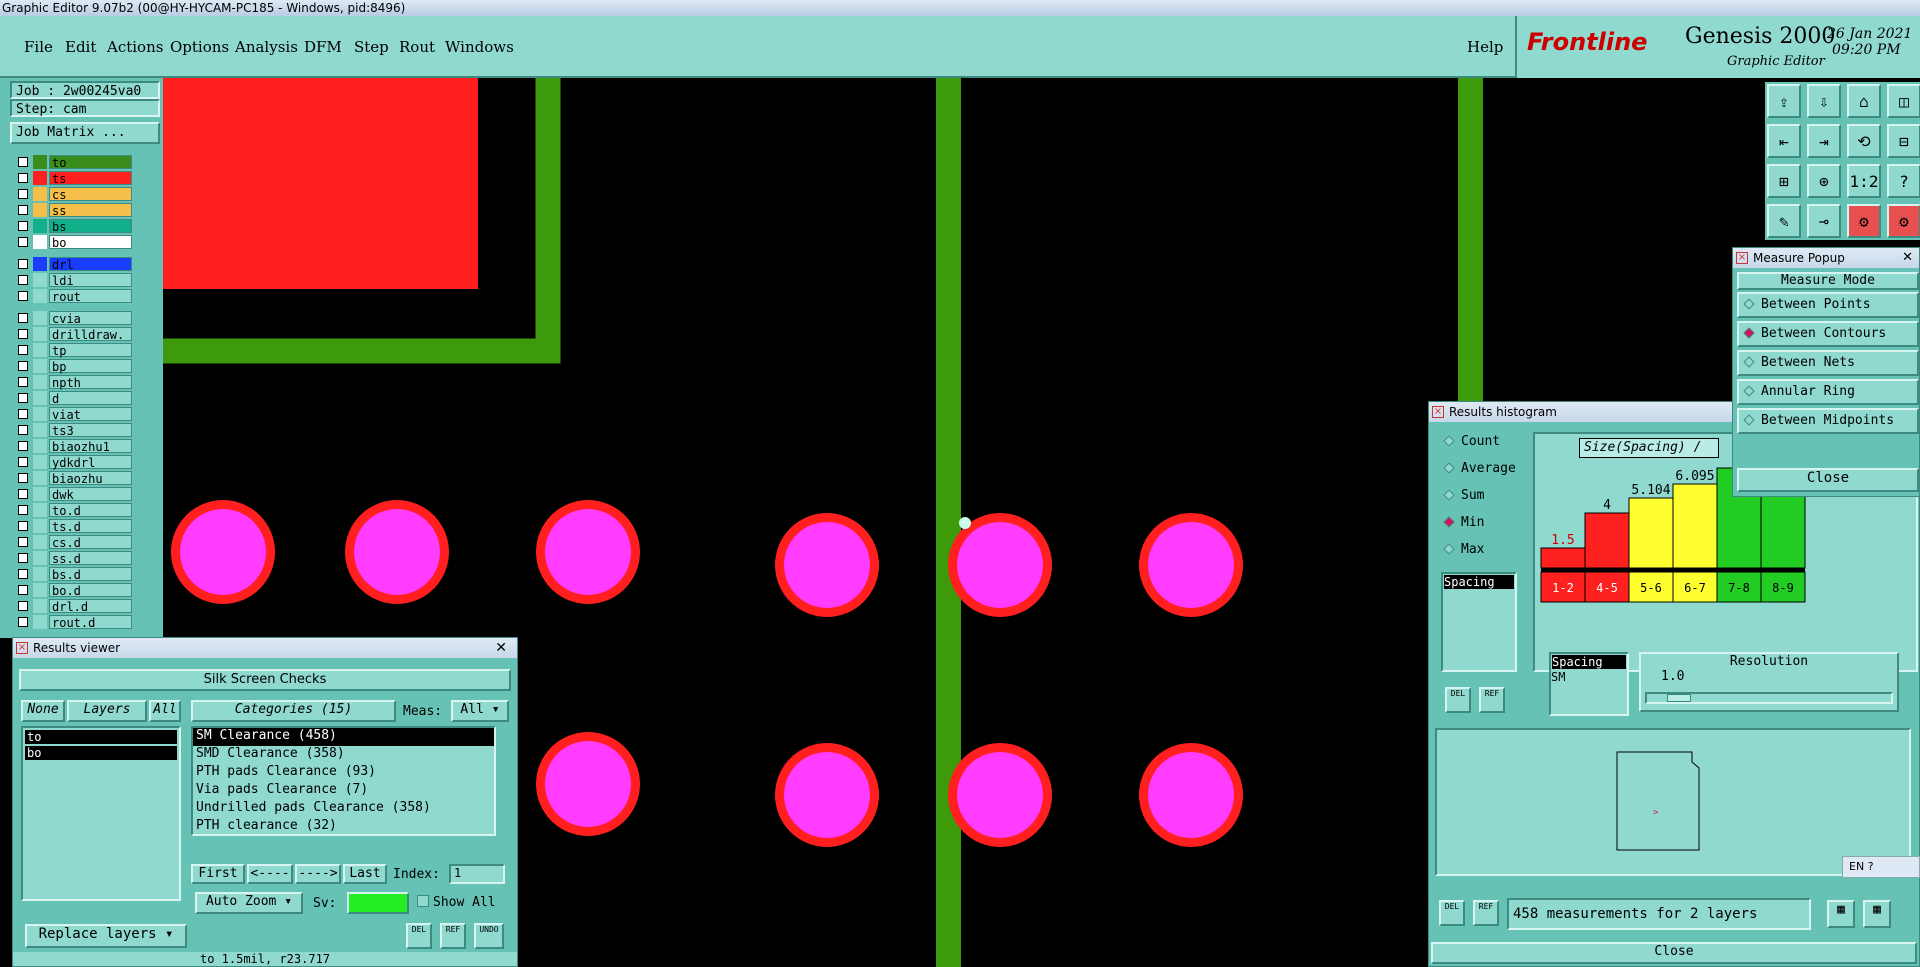 This screenshot has width=1920, height=967. What do you see at coordinates (101, 753) in the screenshot?
I see `list-item: bo` at bounding box center [101, 753].